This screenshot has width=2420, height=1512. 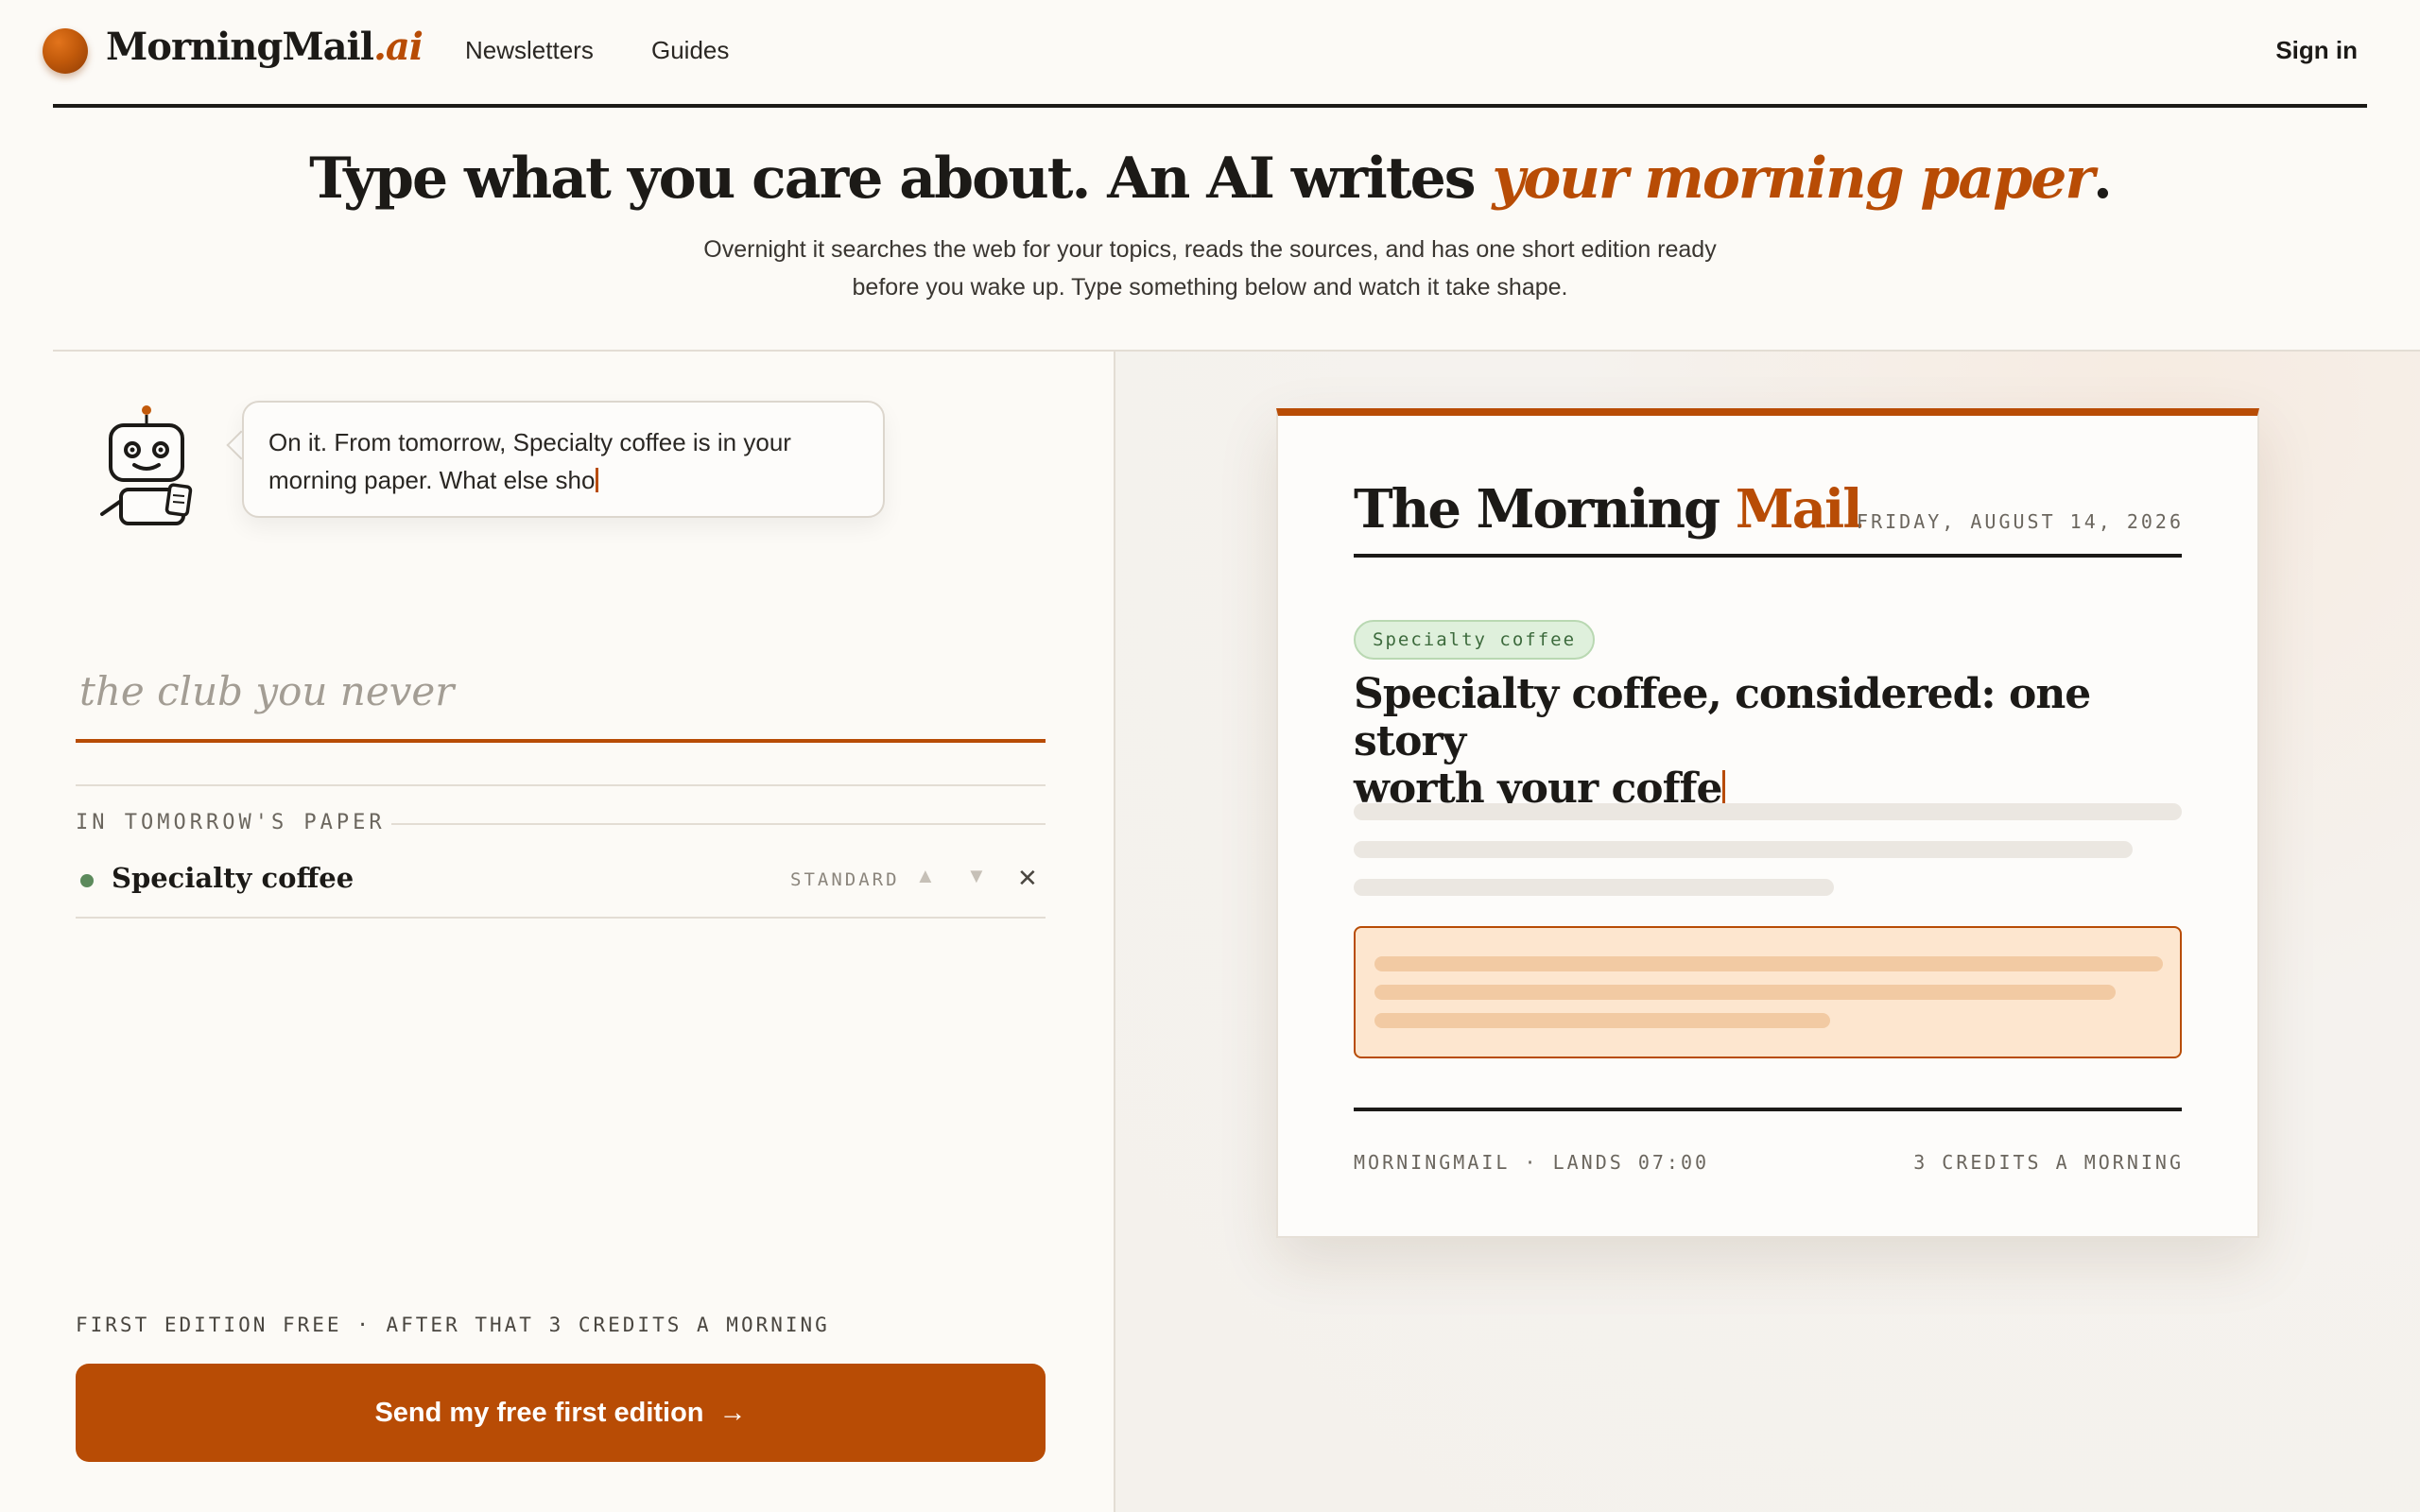 I want to click on typing-caret, so click(x=597, y=480).